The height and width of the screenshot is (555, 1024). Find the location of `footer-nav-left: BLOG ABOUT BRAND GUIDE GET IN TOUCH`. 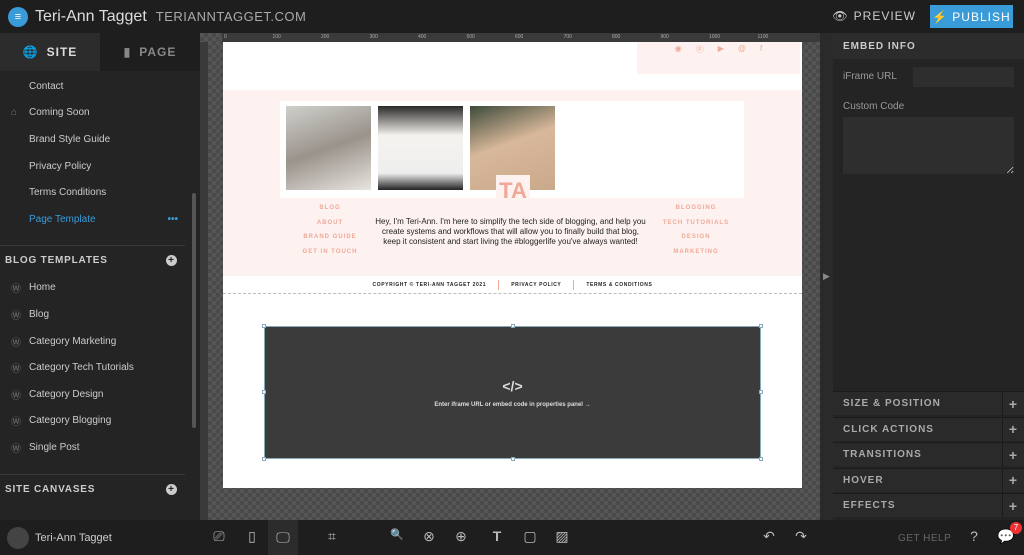

footer-nav-left: BLOG ABOUT BRAND GUIDE GET IN TOUCH is located at coordinates (330, 234).